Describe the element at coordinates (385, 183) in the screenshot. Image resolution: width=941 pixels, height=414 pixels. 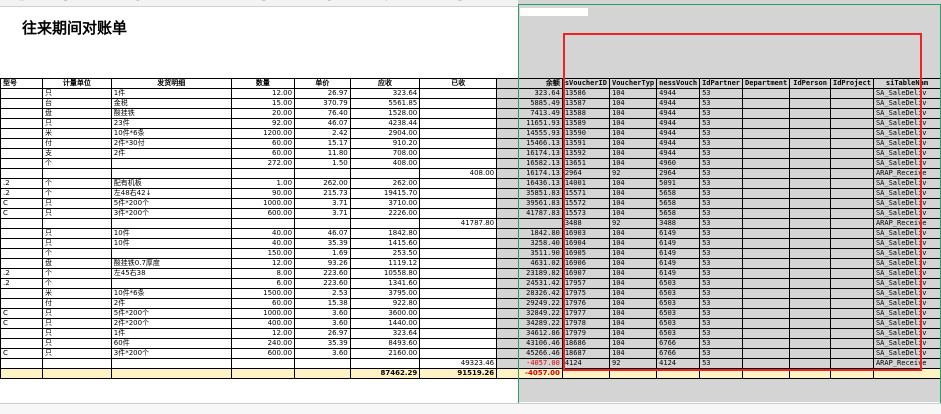
I see `table-cell: 262.00` at that location.